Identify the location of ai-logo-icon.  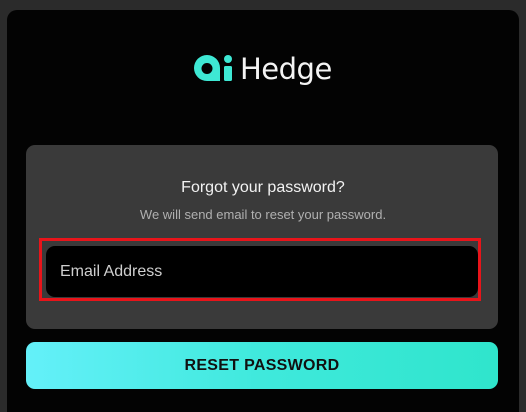
(213, 68).